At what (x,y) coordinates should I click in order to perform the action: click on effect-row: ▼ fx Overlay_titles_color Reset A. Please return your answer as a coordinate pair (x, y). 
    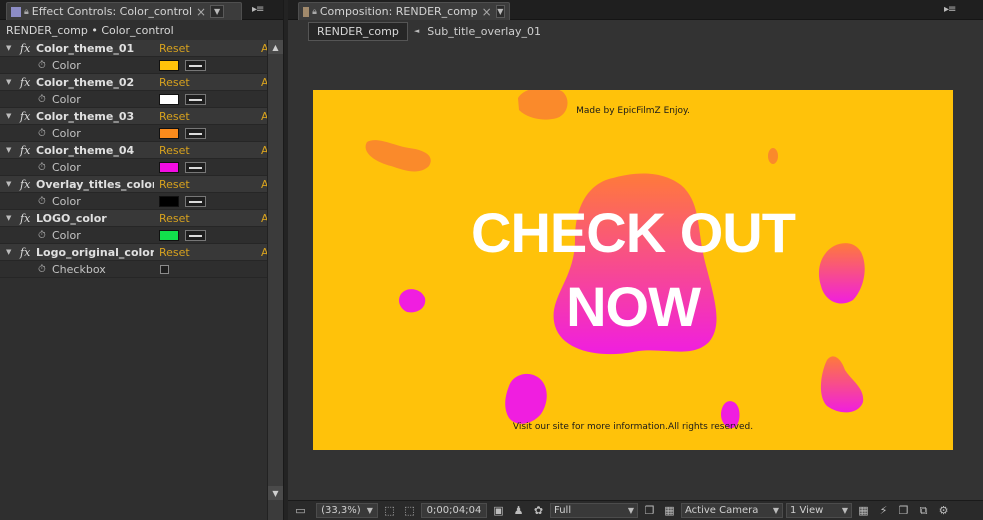
    Looking at the image, I should click on (134, 184).